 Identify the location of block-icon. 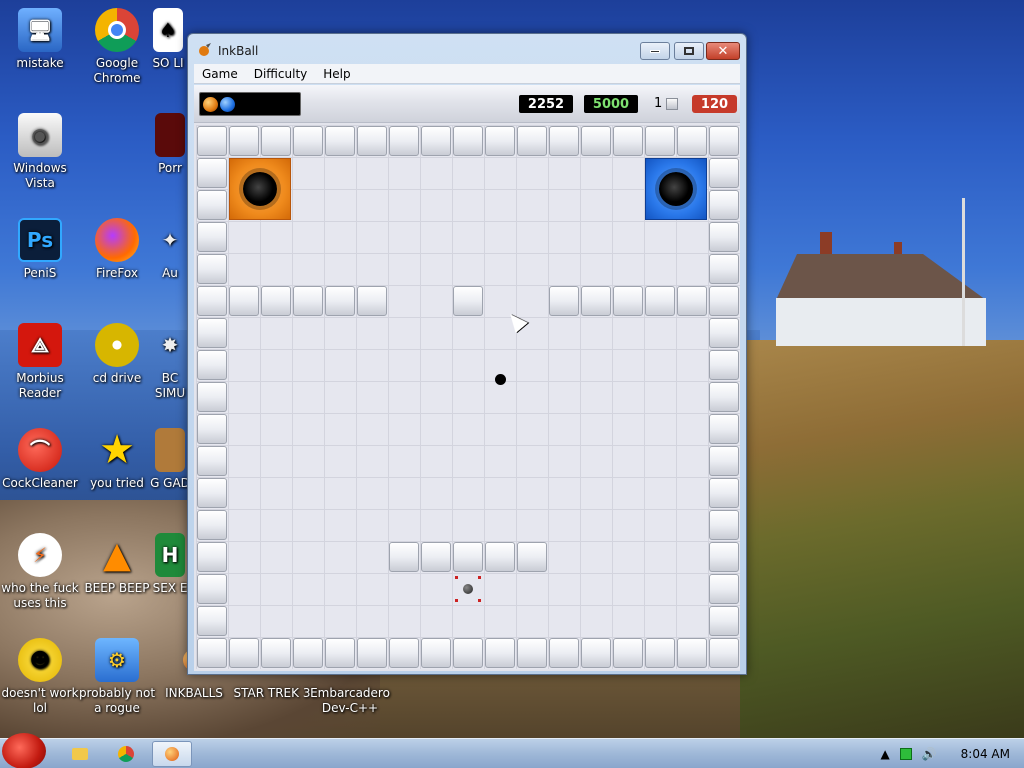
(672, 103).